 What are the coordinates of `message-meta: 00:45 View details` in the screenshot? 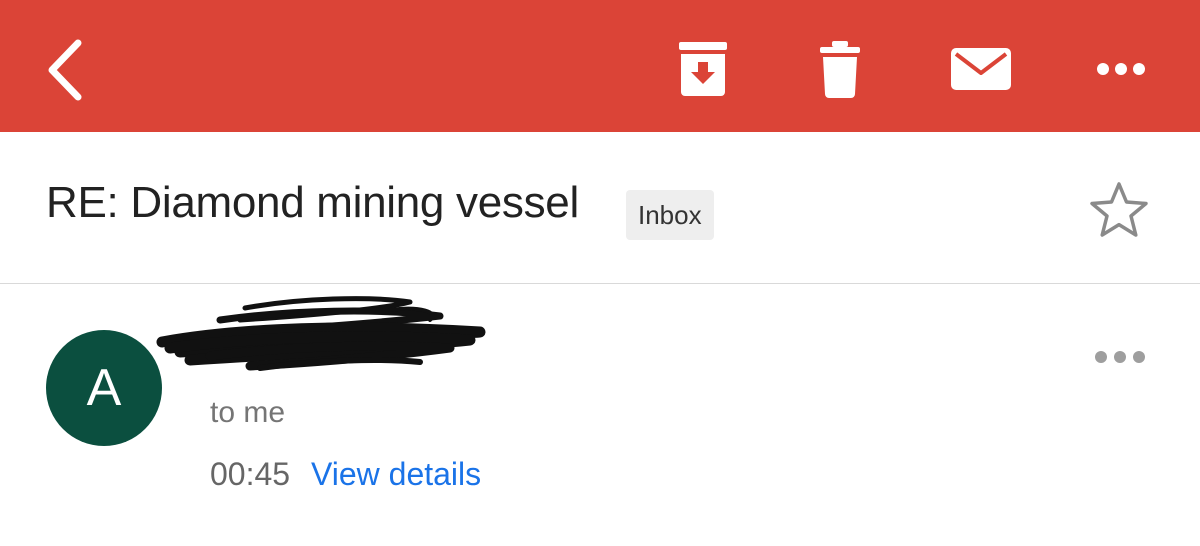 It's located at (345, 474).